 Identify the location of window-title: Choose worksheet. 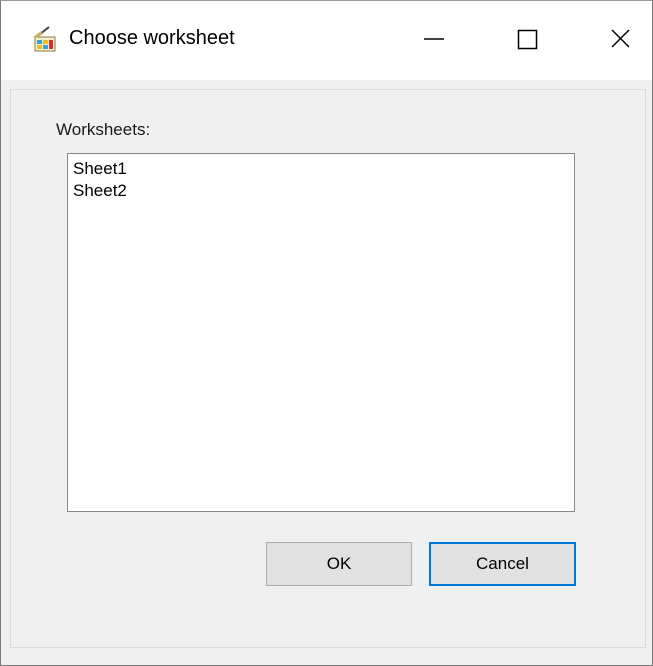
(152, 38).